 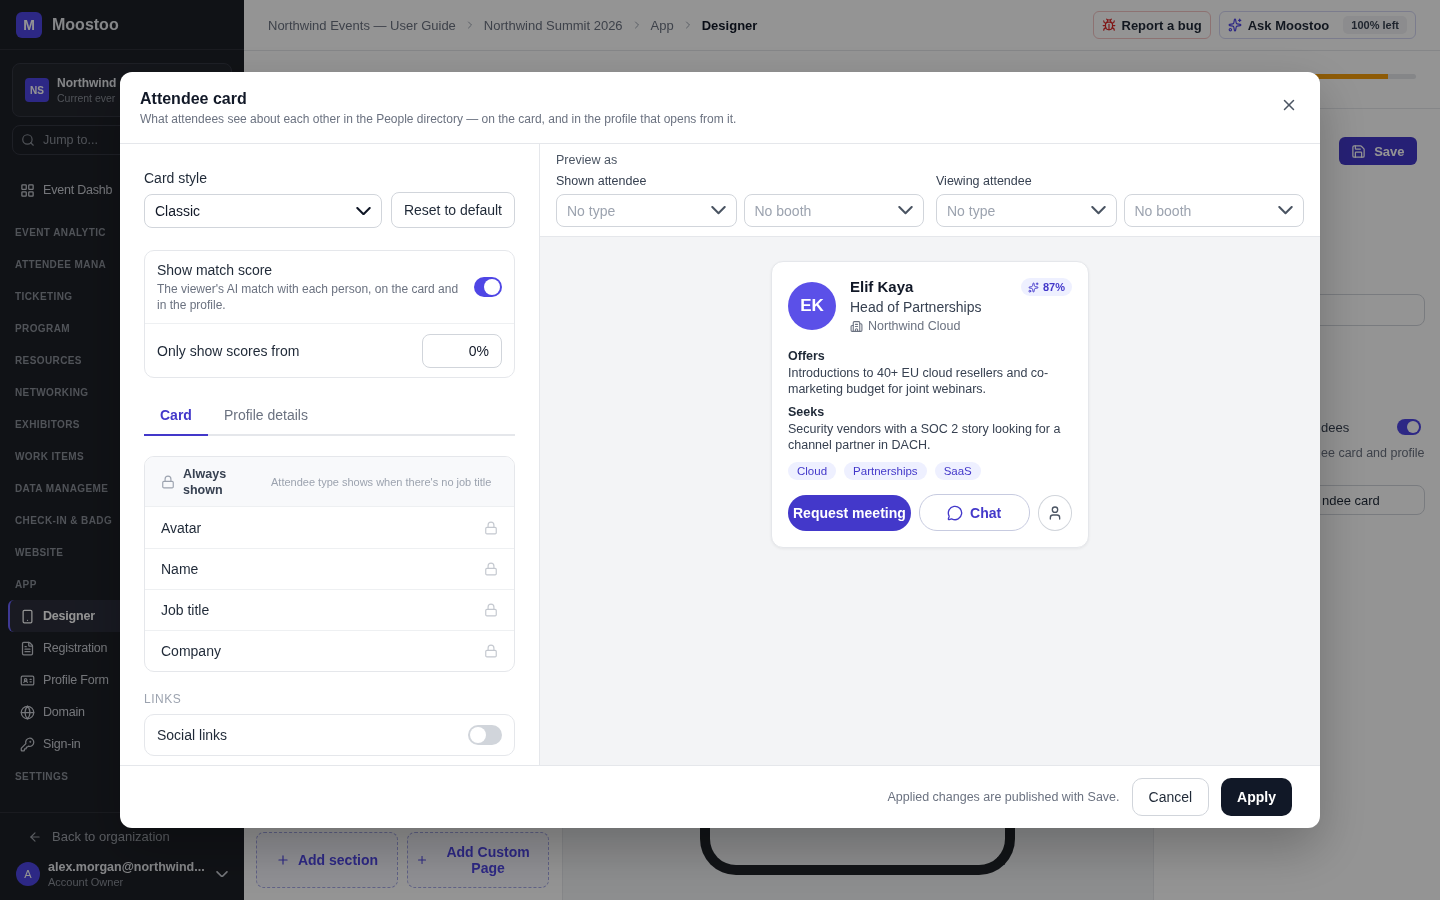 What do you see at coordinates (28, 874) in the screenshot?
I see `account-avatar: A` at bounding box center [28, 874].